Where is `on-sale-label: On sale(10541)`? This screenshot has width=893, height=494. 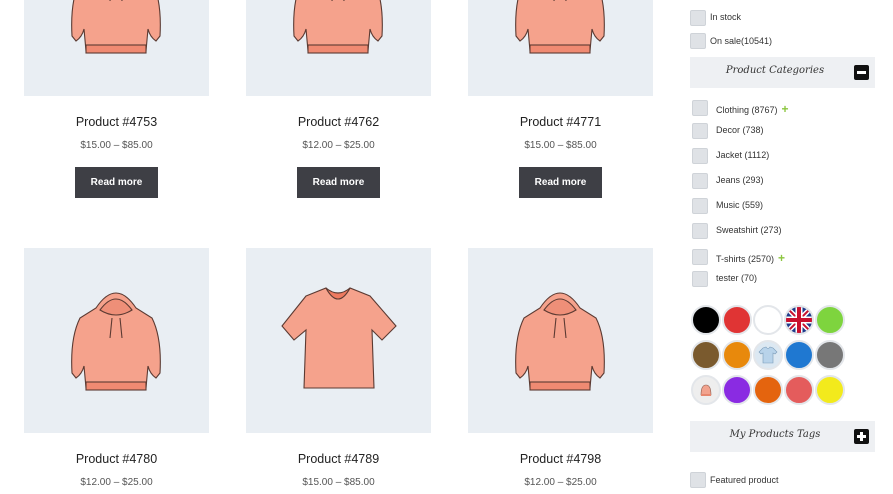
on-sale-label: On sale(10541) is located at coordinates (741, 41).